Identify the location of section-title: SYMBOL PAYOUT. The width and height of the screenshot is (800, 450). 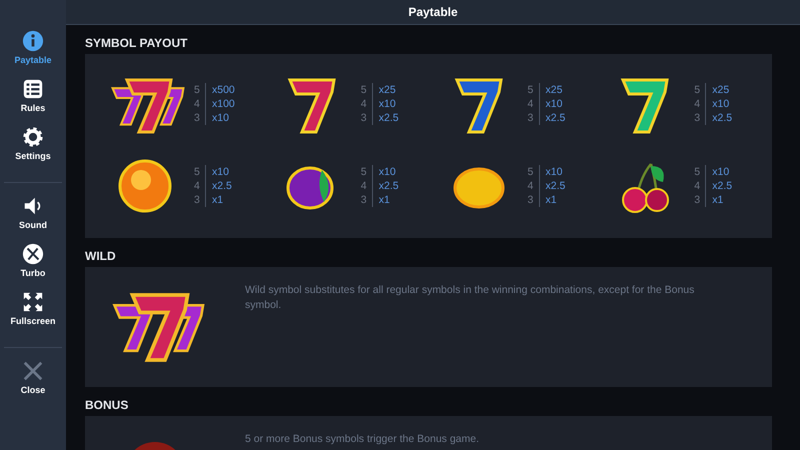
(136, 43).